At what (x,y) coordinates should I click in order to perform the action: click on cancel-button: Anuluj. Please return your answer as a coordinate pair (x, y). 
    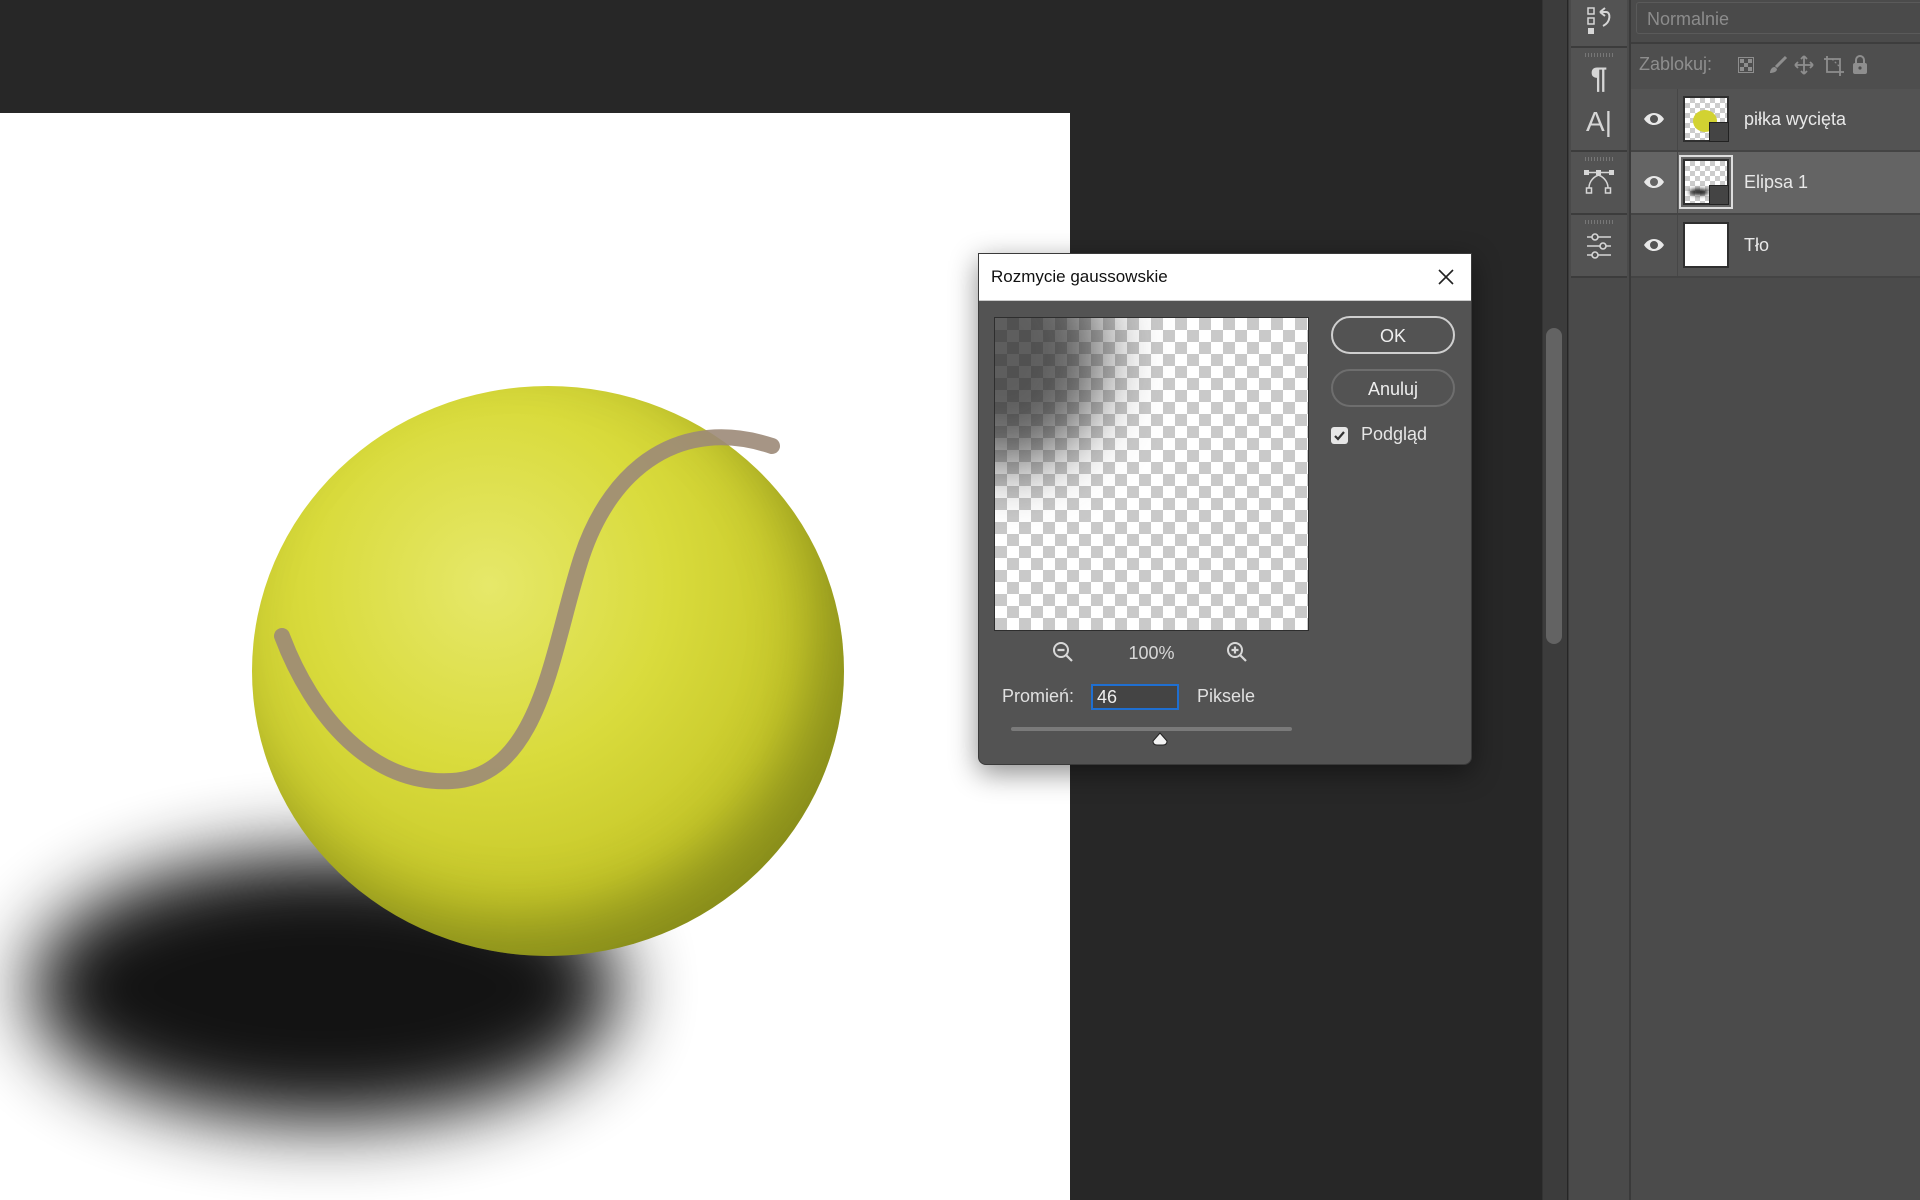
    Looking at the image, I should click on (1393, 388).